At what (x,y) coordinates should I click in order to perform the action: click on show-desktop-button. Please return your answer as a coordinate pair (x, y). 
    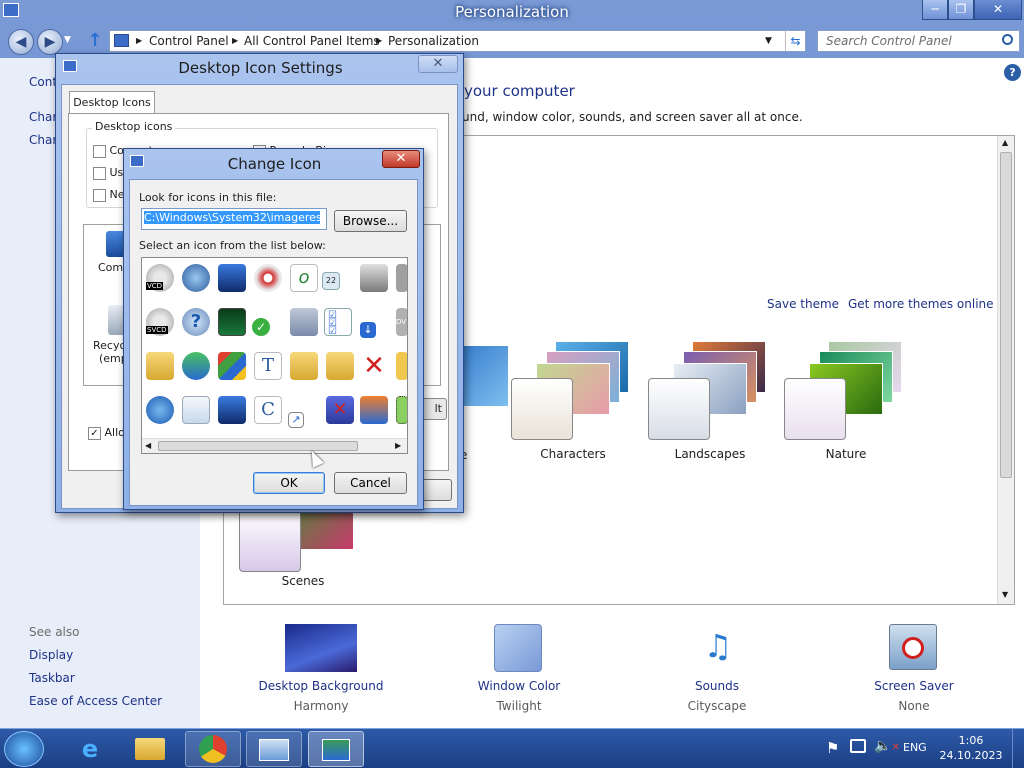
    Looking at the image, I should click on (1018, 748).